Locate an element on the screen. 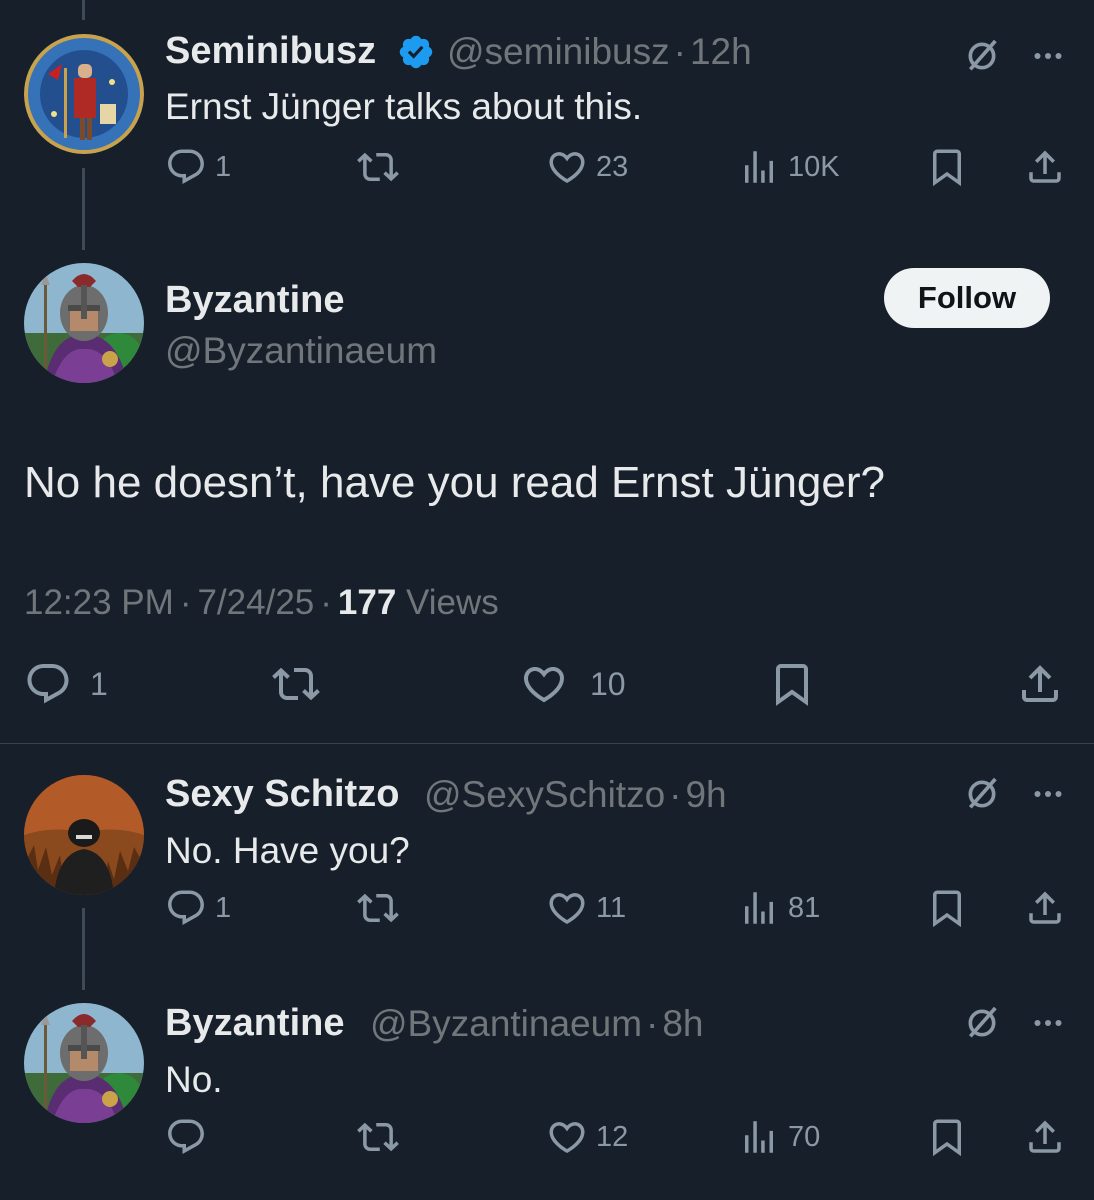 This screenshot has height=1200, width=1094. post-time: 12:23 PM is located at coordinates (99, 602).